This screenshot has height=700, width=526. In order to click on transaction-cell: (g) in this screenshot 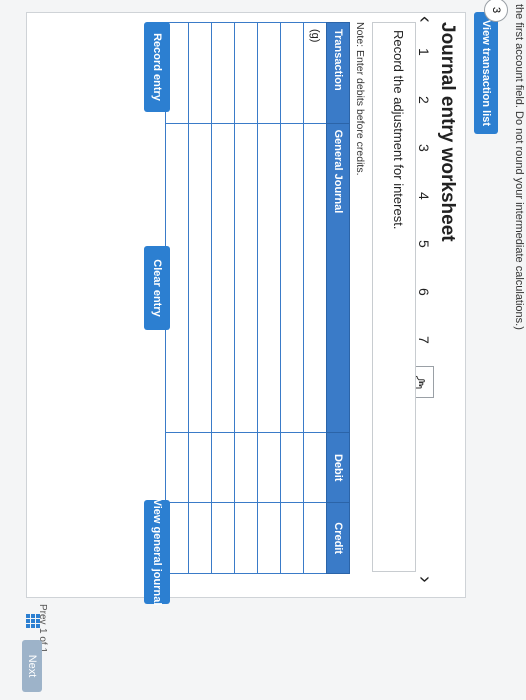, I will do `click(315, 73)`.